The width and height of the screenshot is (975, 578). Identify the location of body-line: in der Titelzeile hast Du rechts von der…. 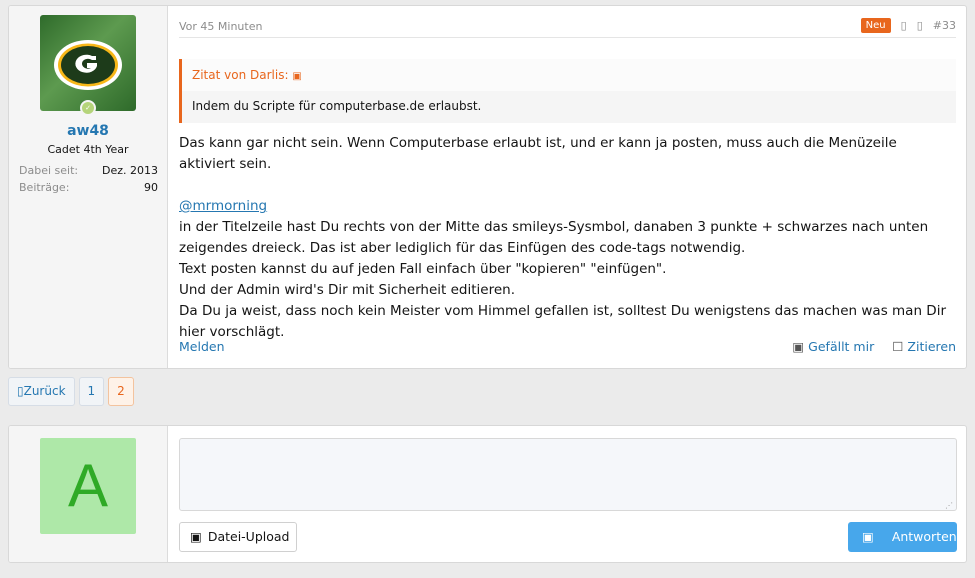
(554, 237).